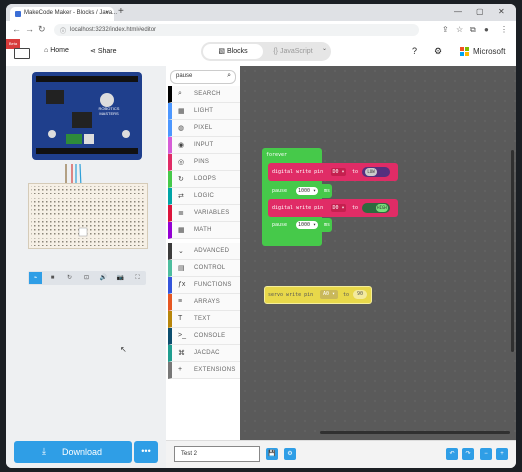 The height and width of the screenshot is (472, 522). What do you see at coordinates (69, 278) in the screenshot?
I see `sim-restart-icon: ↻` at bounding box center [69, 278].